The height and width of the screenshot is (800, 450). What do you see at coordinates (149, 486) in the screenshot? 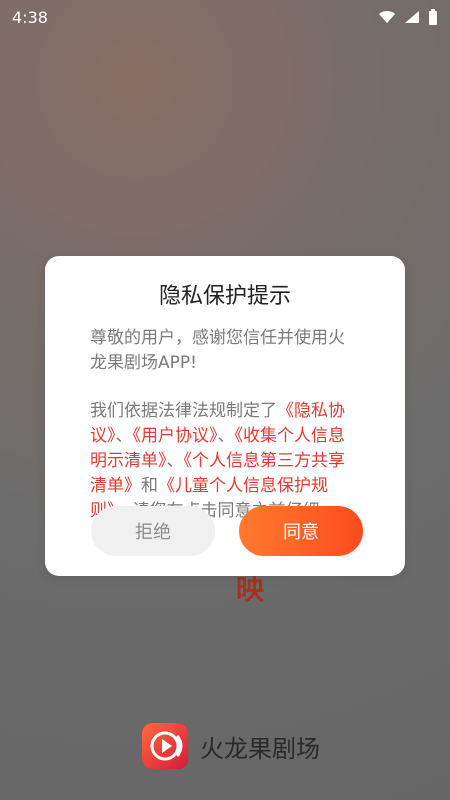
I see `separator: 和` at bounding box center [149, 486].